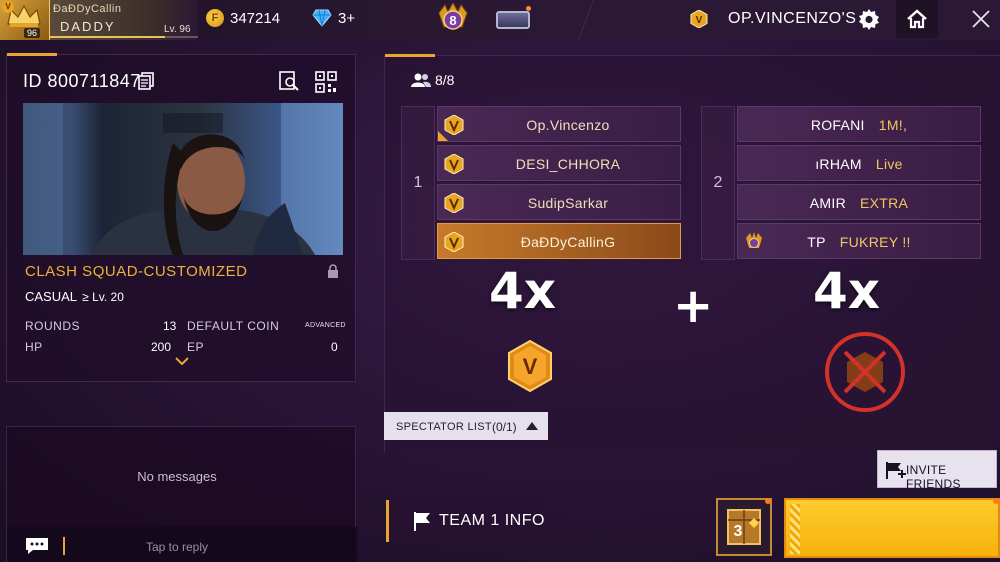 The height and width of the screenshot is (562, 1000). What do you see at coordinates (326, 82) in the screenshot?
I see `qr-code-icon` at bounding box center [326, 82].